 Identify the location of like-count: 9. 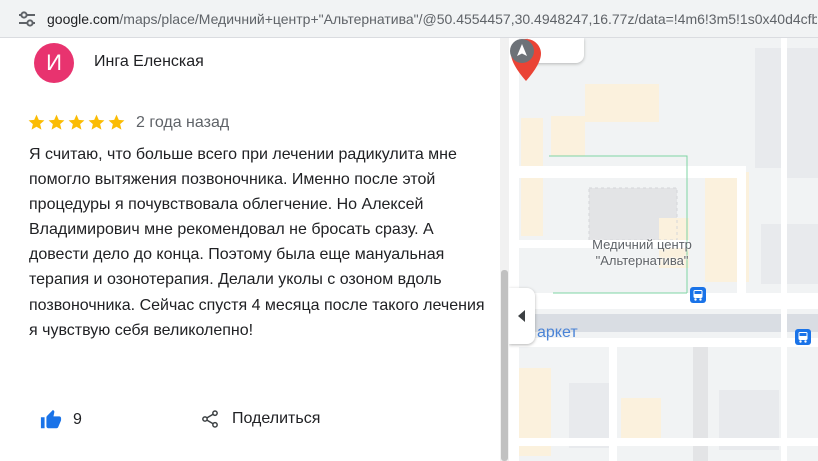
(77, 419).